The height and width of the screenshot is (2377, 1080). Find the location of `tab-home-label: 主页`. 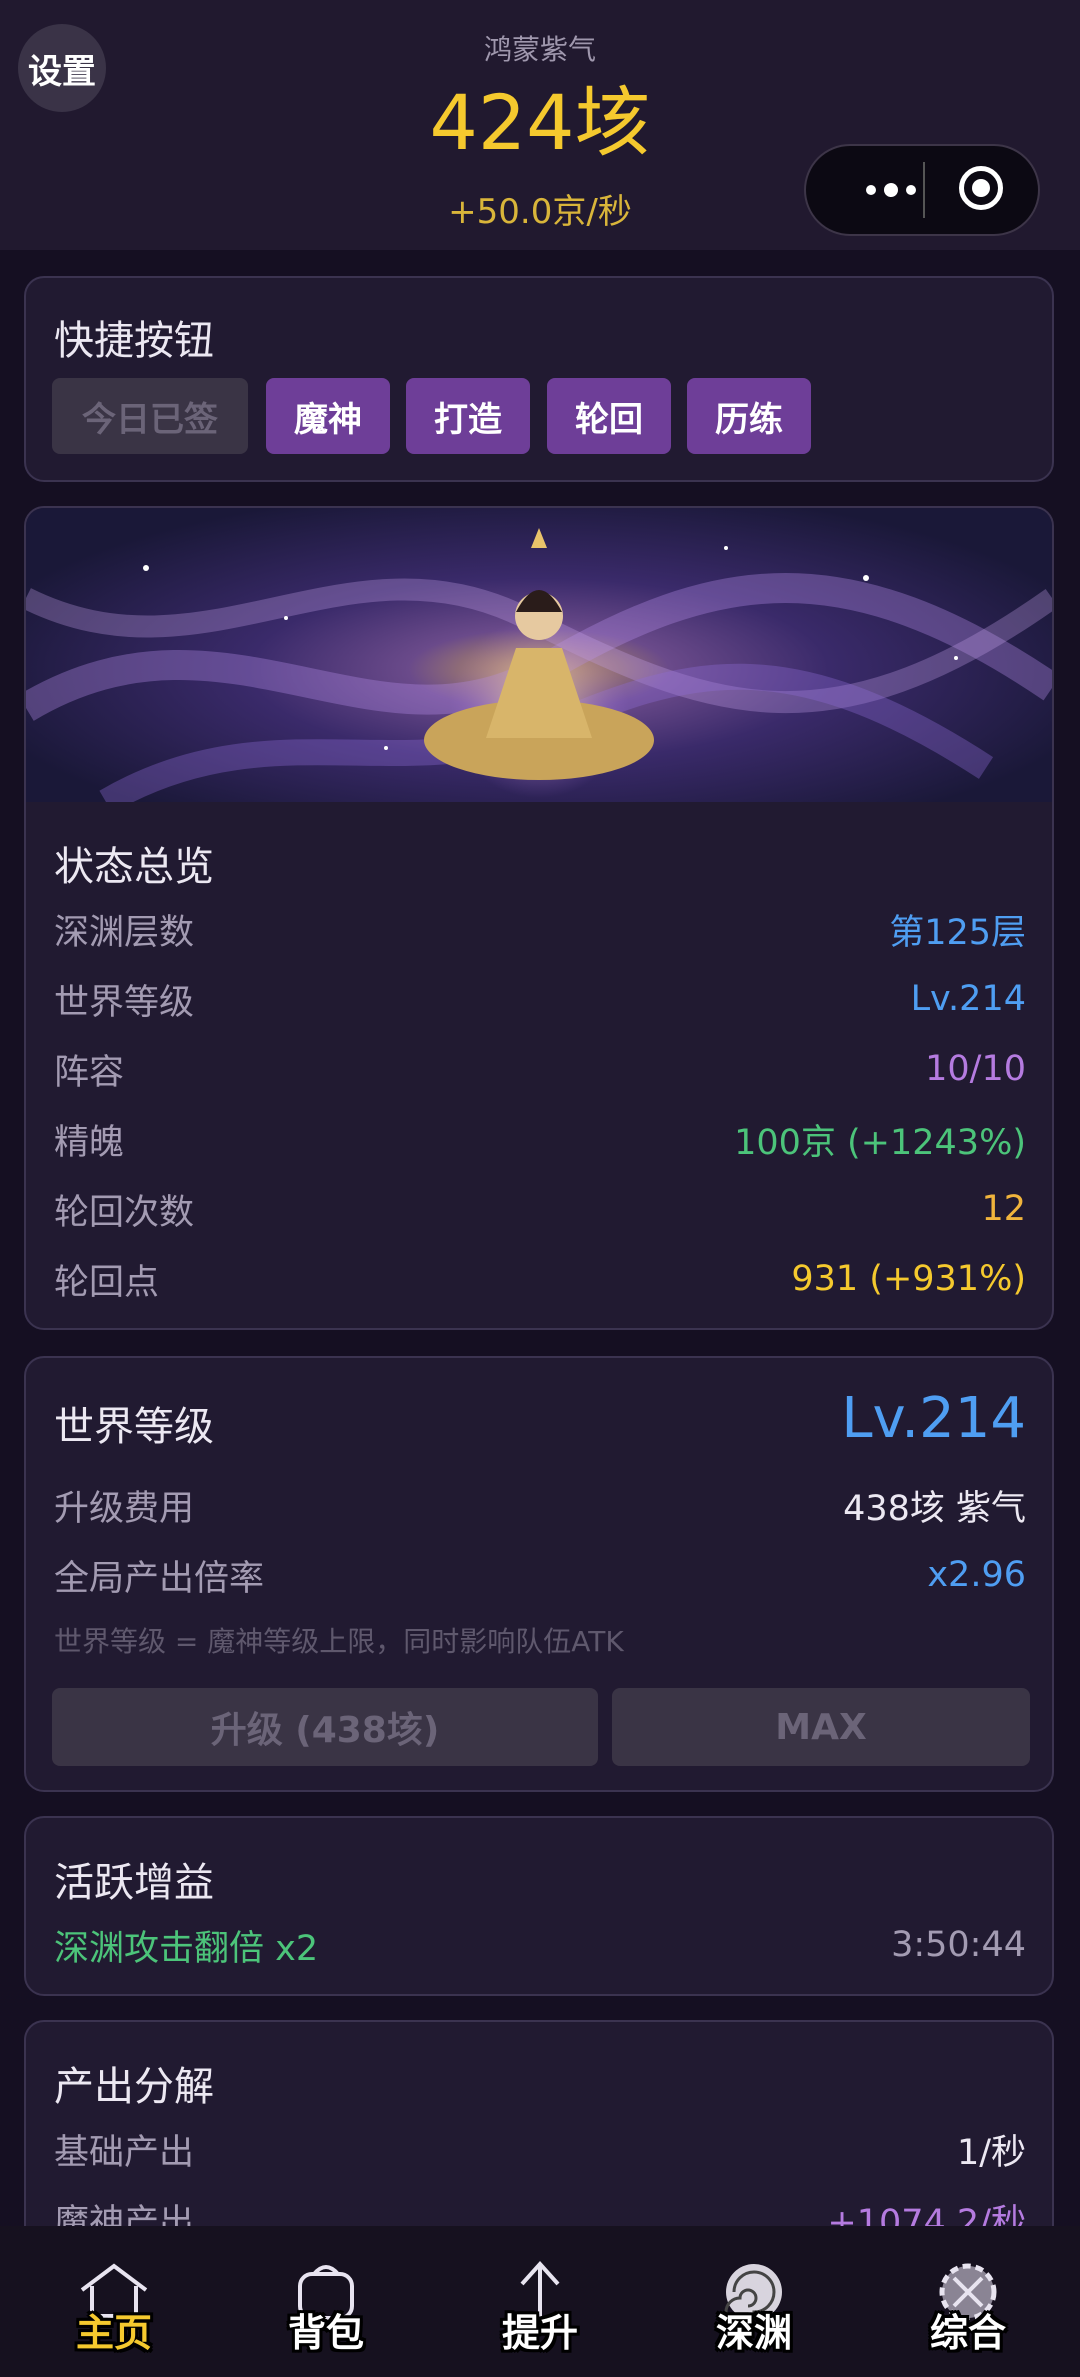

tab-home-label: 主页 is located at coordinates (113, 2333).